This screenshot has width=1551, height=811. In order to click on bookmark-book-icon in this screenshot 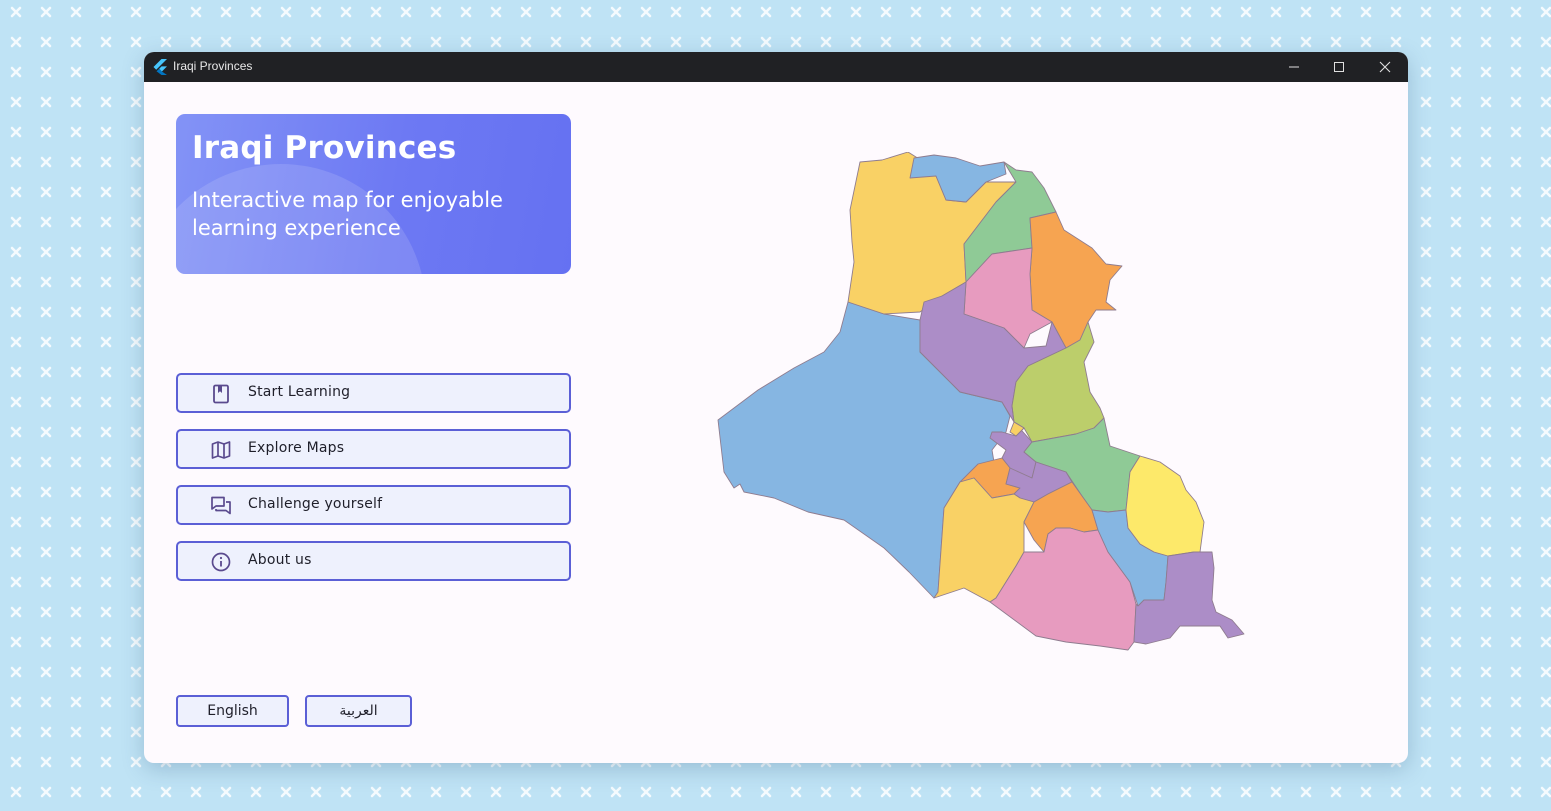, I will do `click(221, 394)`.